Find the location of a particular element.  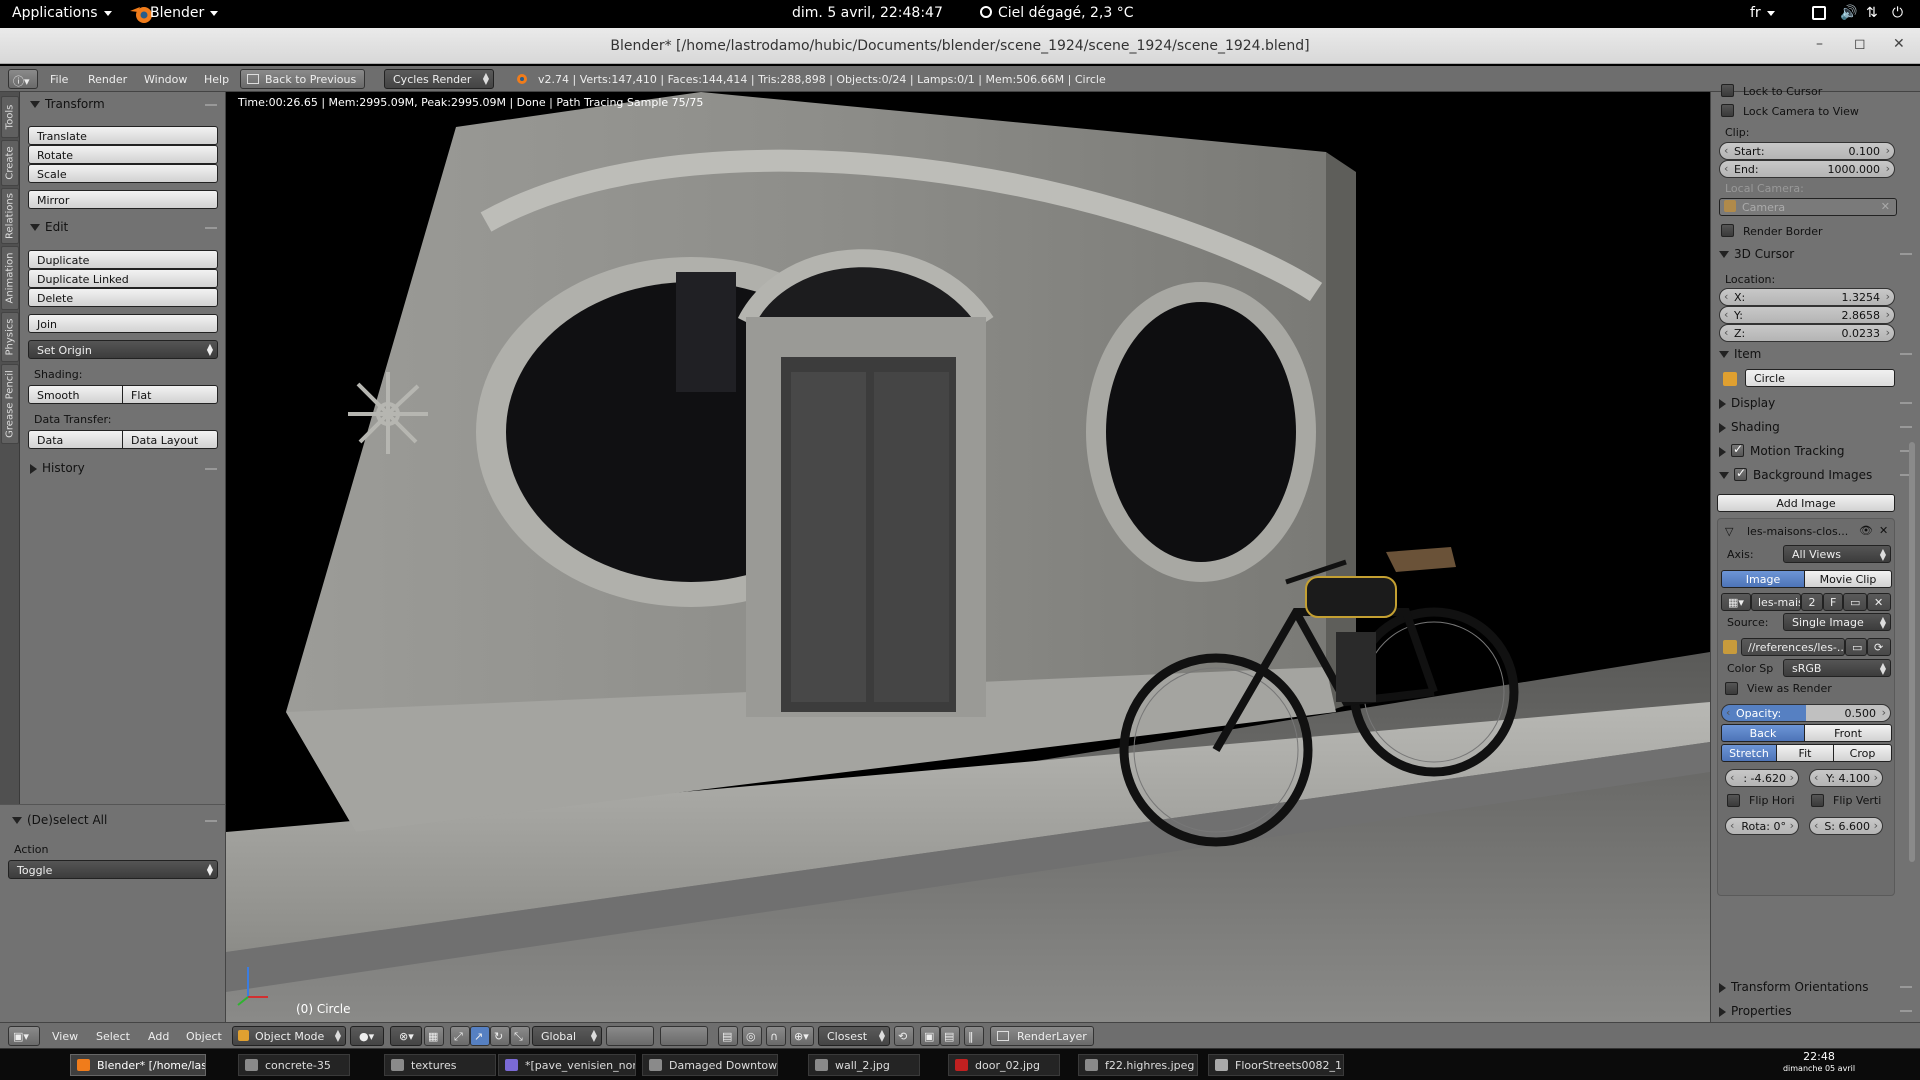

tab-animation: Animation is located at coordinates (10, 278).